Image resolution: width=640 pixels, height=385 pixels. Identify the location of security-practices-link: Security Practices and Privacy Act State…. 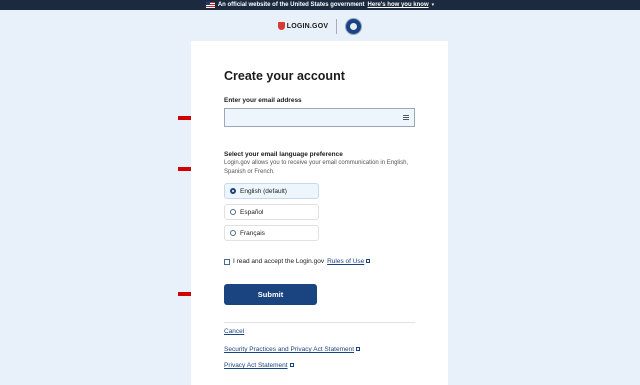
(292, 349).